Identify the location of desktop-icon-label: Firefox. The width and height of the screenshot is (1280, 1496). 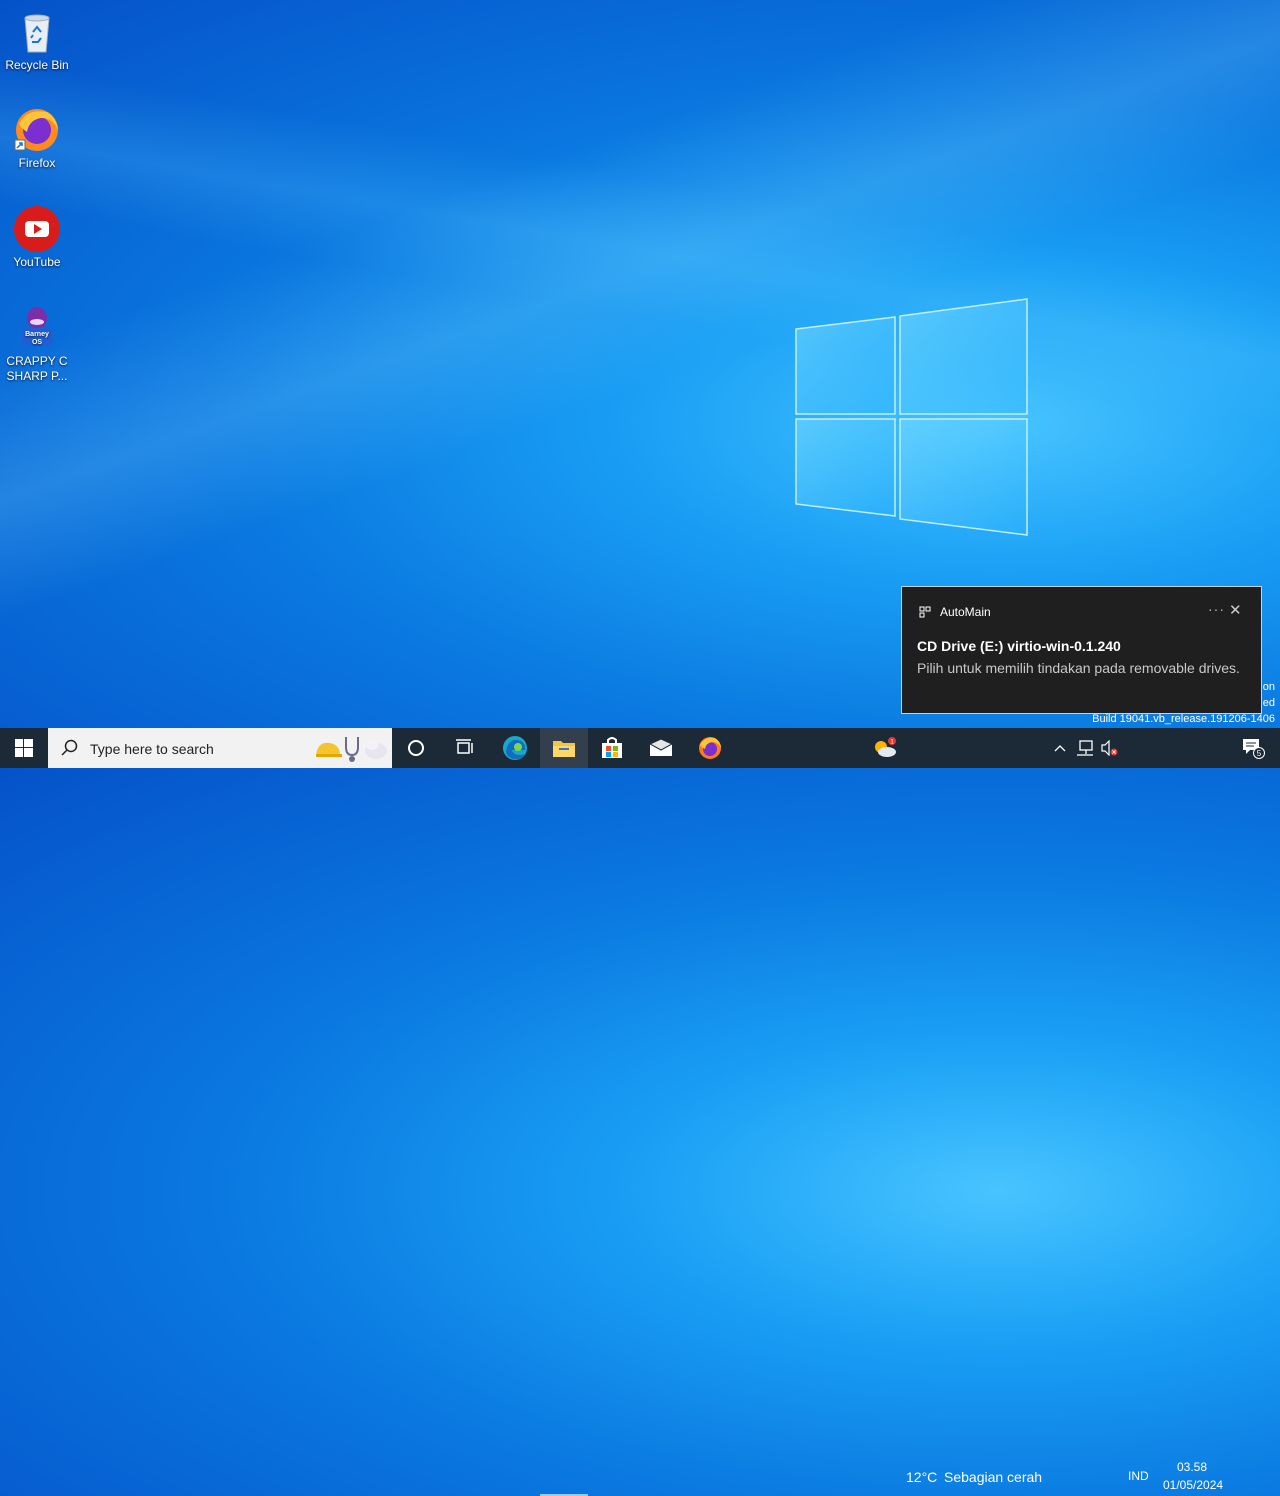
(37, 163).